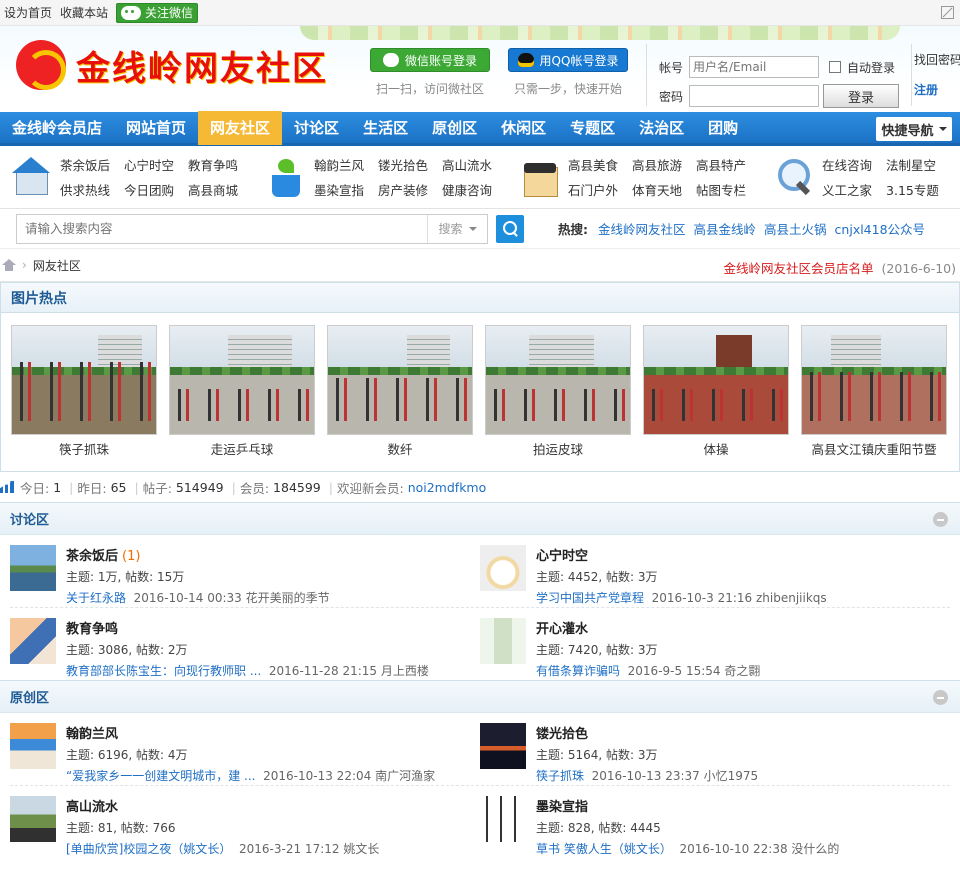 This screenshot has width=960, height=873. What do you see at coordinates (604, 849) in the screenshot?
I see `last-post-link: 草书 笑傲人生（姚文长）` at bounding box center [604, 849].